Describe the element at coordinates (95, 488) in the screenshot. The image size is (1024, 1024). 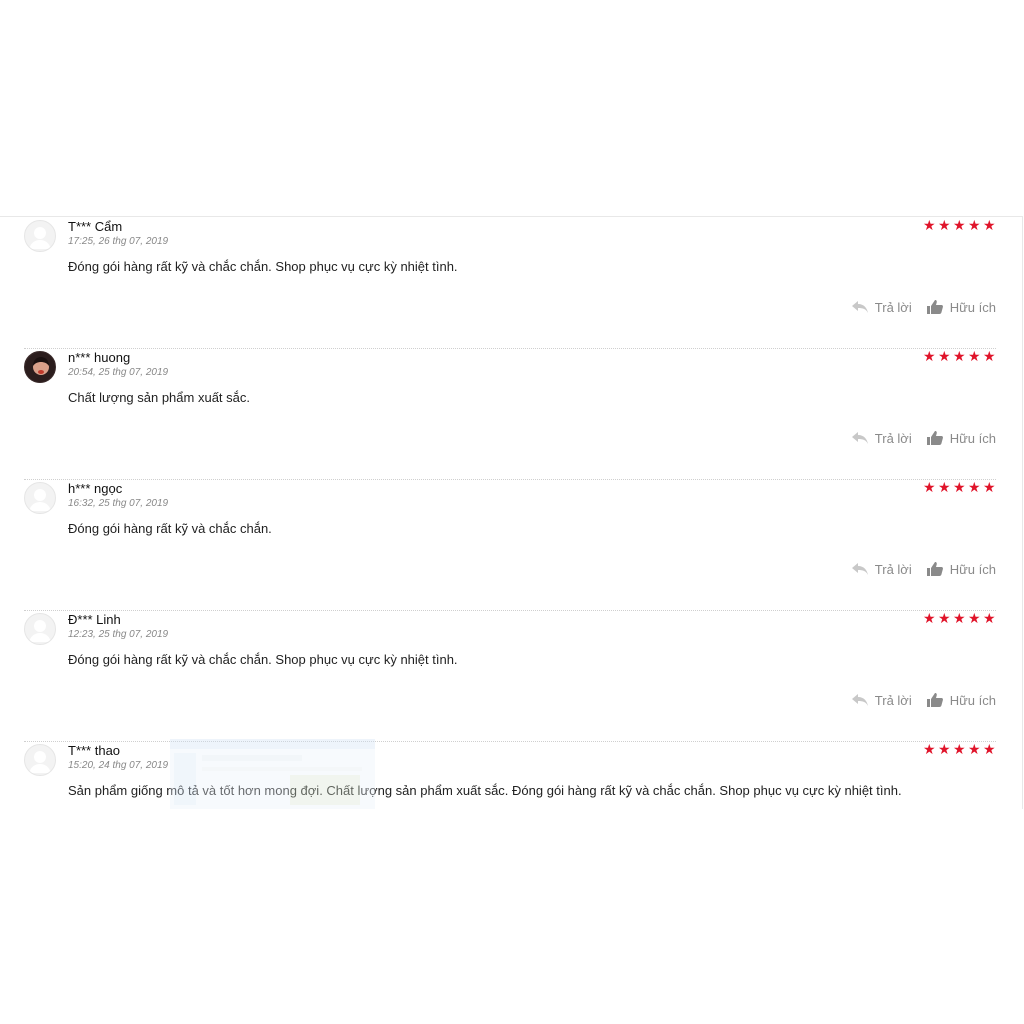
I see `reviewer-name: h*** ngọc` at that location.